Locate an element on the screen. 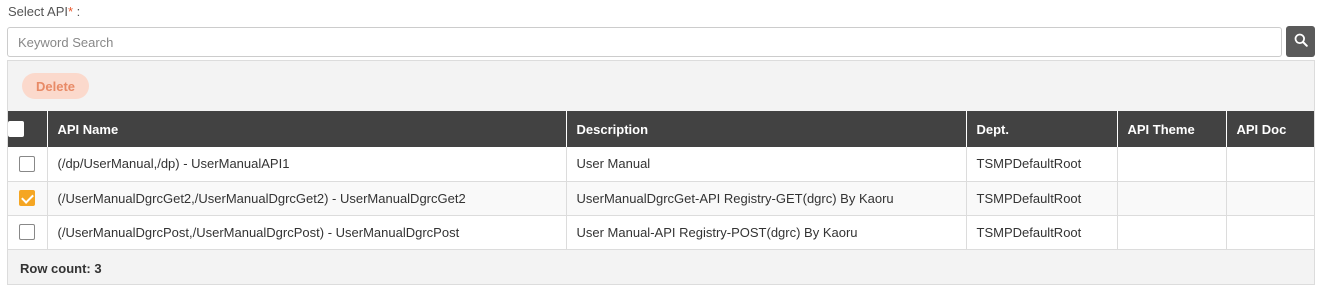 The height and width of the screenshot is (293, 1320). column-header-api-doc: API Doc is located at coordinates (1270, 129).